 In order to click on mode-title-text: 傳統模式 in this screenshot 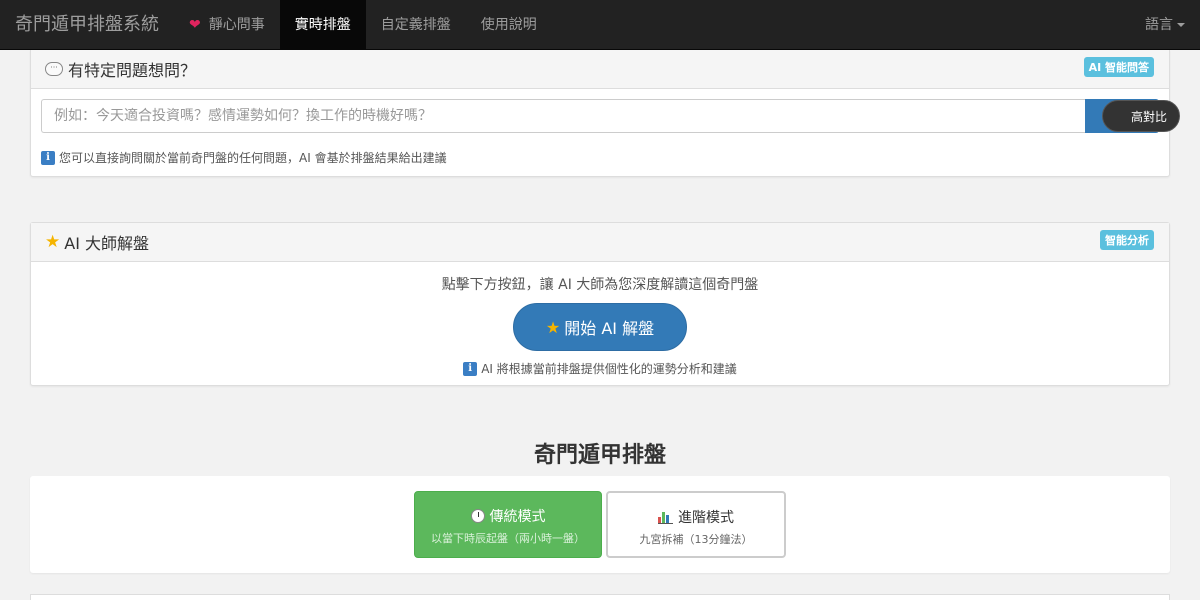, I will do `click(517, 517)`.